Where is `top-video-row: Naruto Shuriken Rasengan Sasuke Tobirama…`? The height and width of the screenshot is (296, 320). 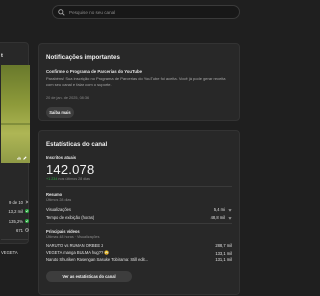
top-video-row: Naruto Shuriken Rasengan Sasuke Tobirama… is located at coordinates (139, 259).